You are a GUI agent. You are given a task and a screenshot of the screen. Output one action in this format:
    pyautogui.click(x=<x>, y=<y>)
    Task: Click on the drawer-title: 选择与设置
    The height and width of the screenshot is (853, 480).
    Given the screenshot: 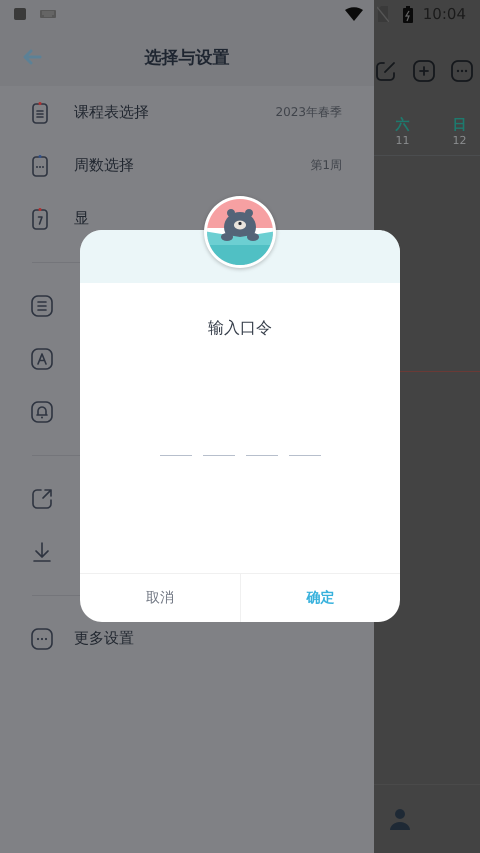 What is the action you would take?
    pyautogui.click(x=187, y=57)
    